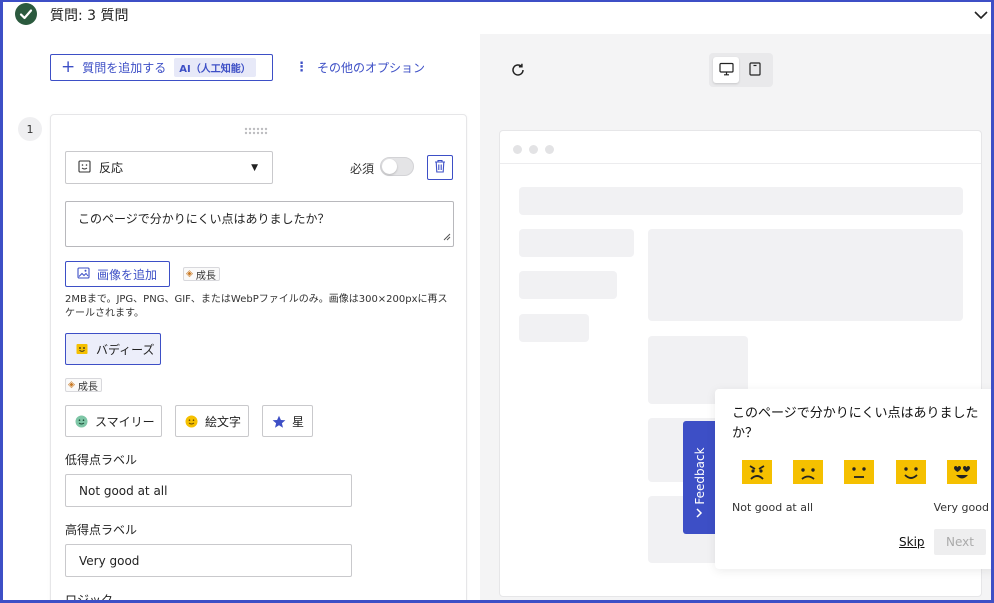  Describe the element at coordinates (124, 68) in the screenshot. I see `add-question-label: 質問を追加する` at that location.